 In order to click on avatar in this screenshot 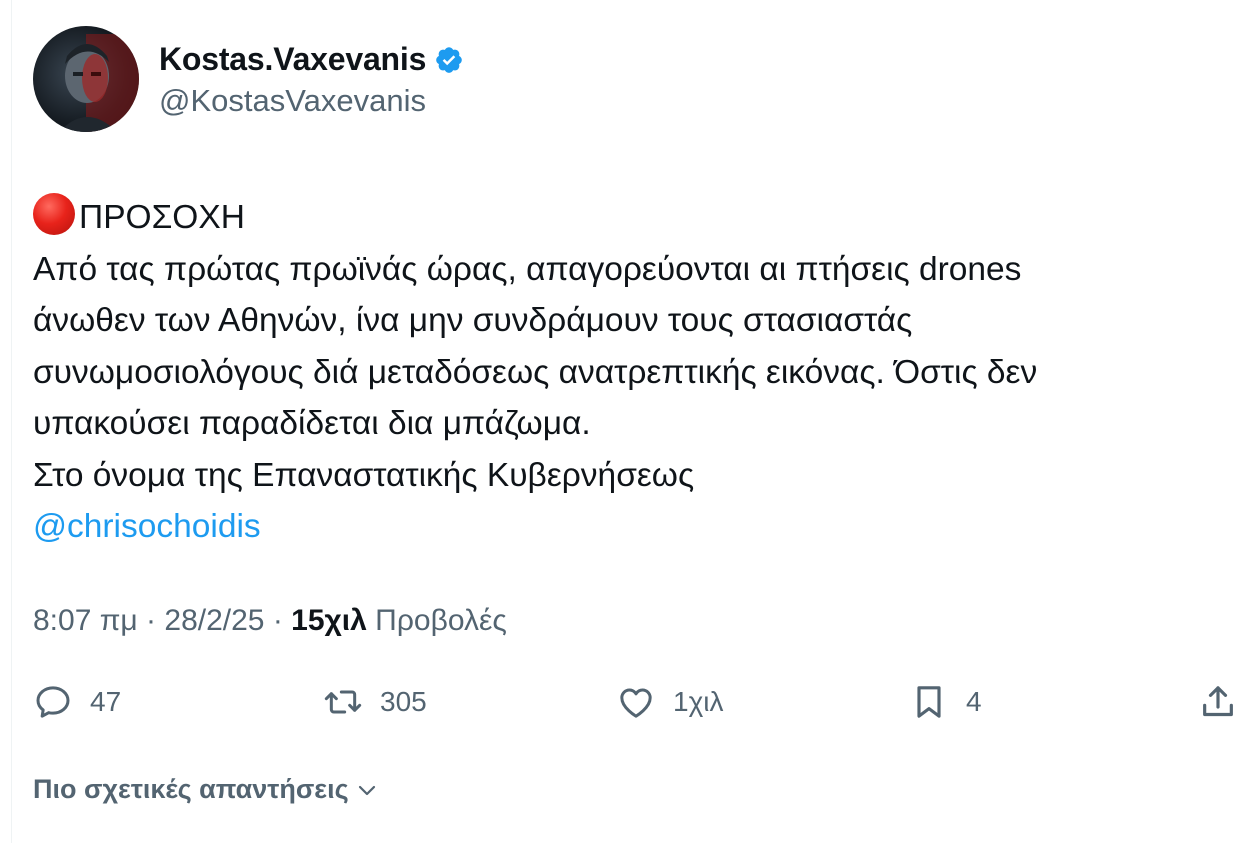, I will do `click(86, 79)`.